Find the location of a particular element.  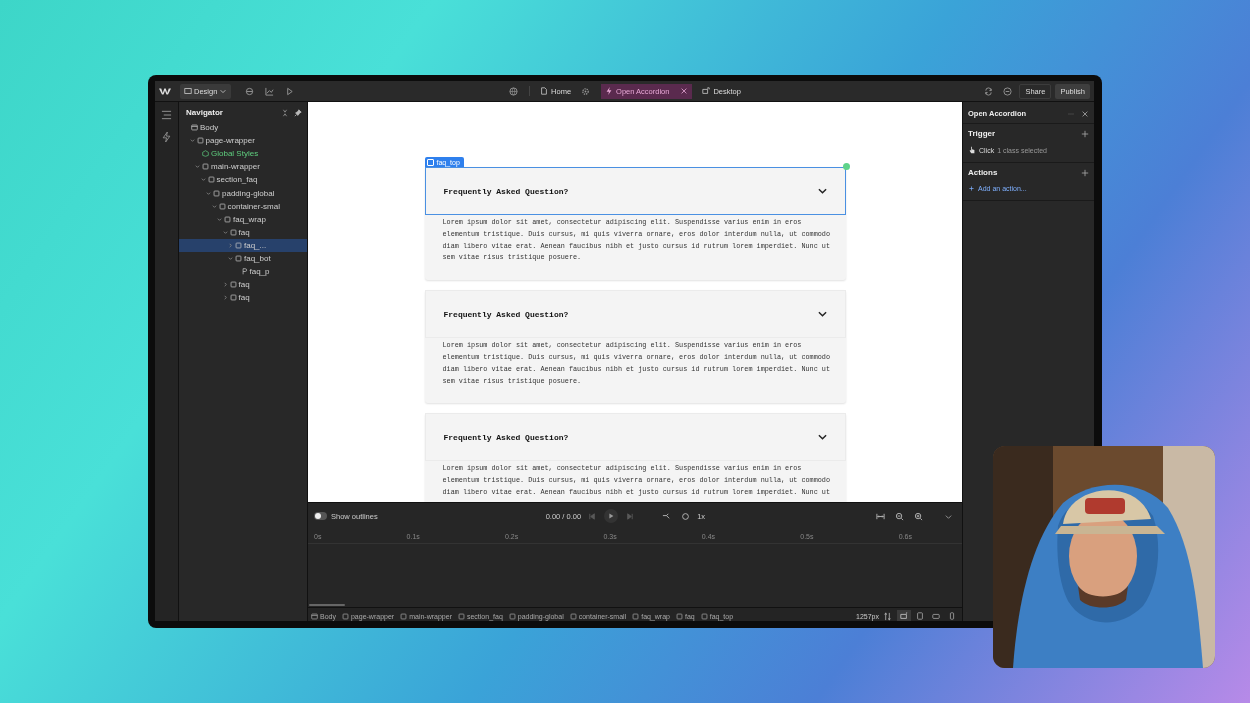

section-heading: Trigger is located at coordinates (982, 133).